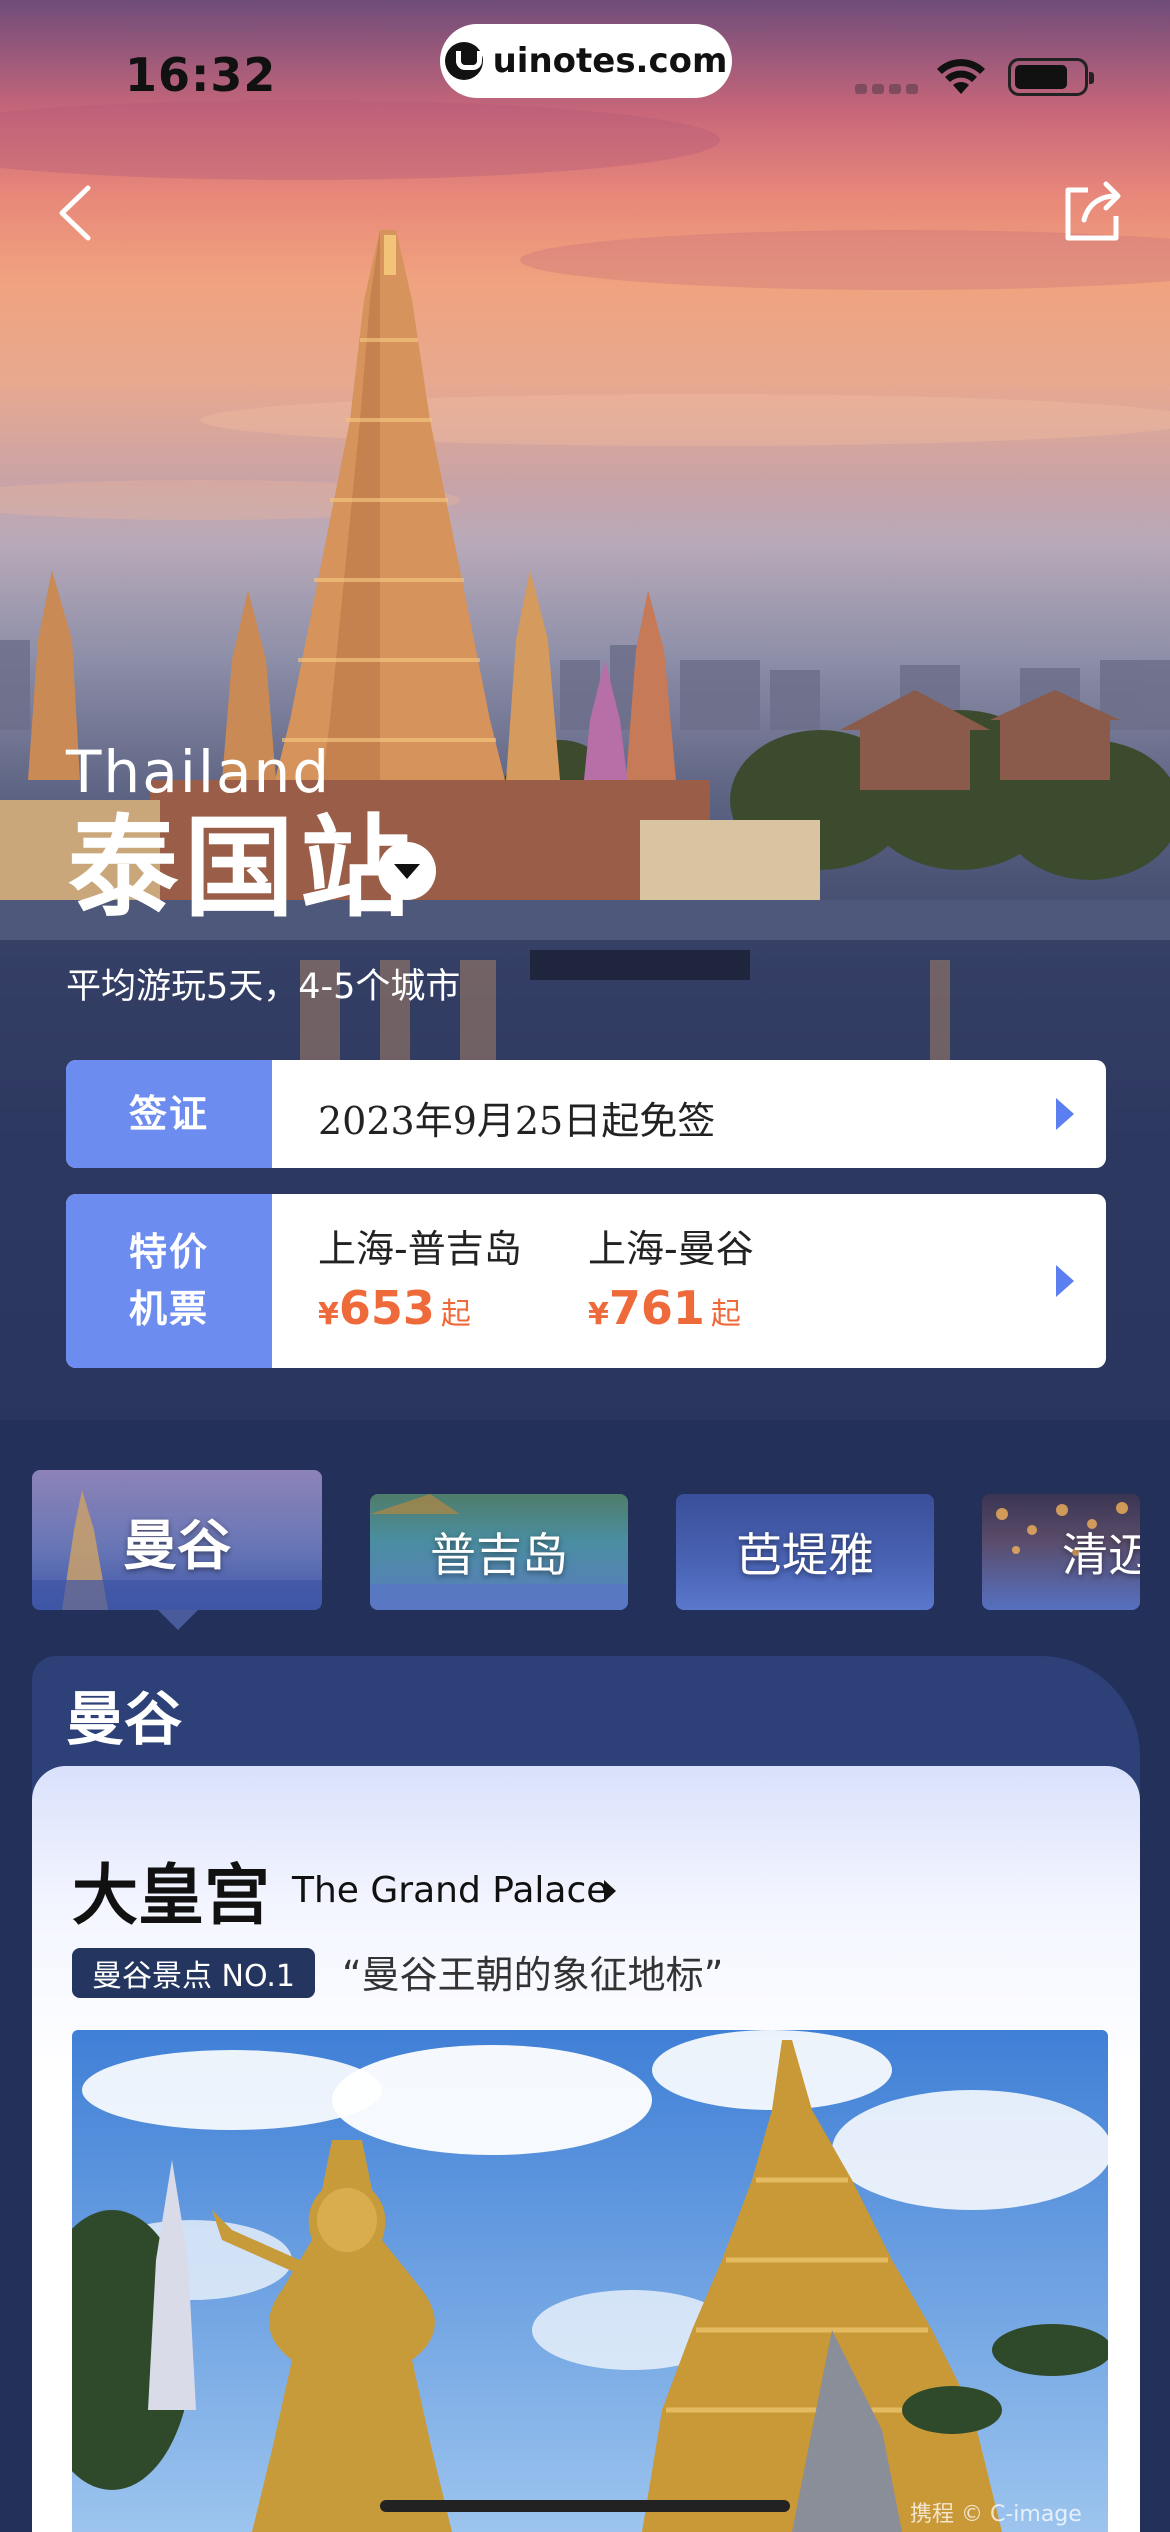  I want to click on route-name: 上海-曼谷, so click(671, 1249).